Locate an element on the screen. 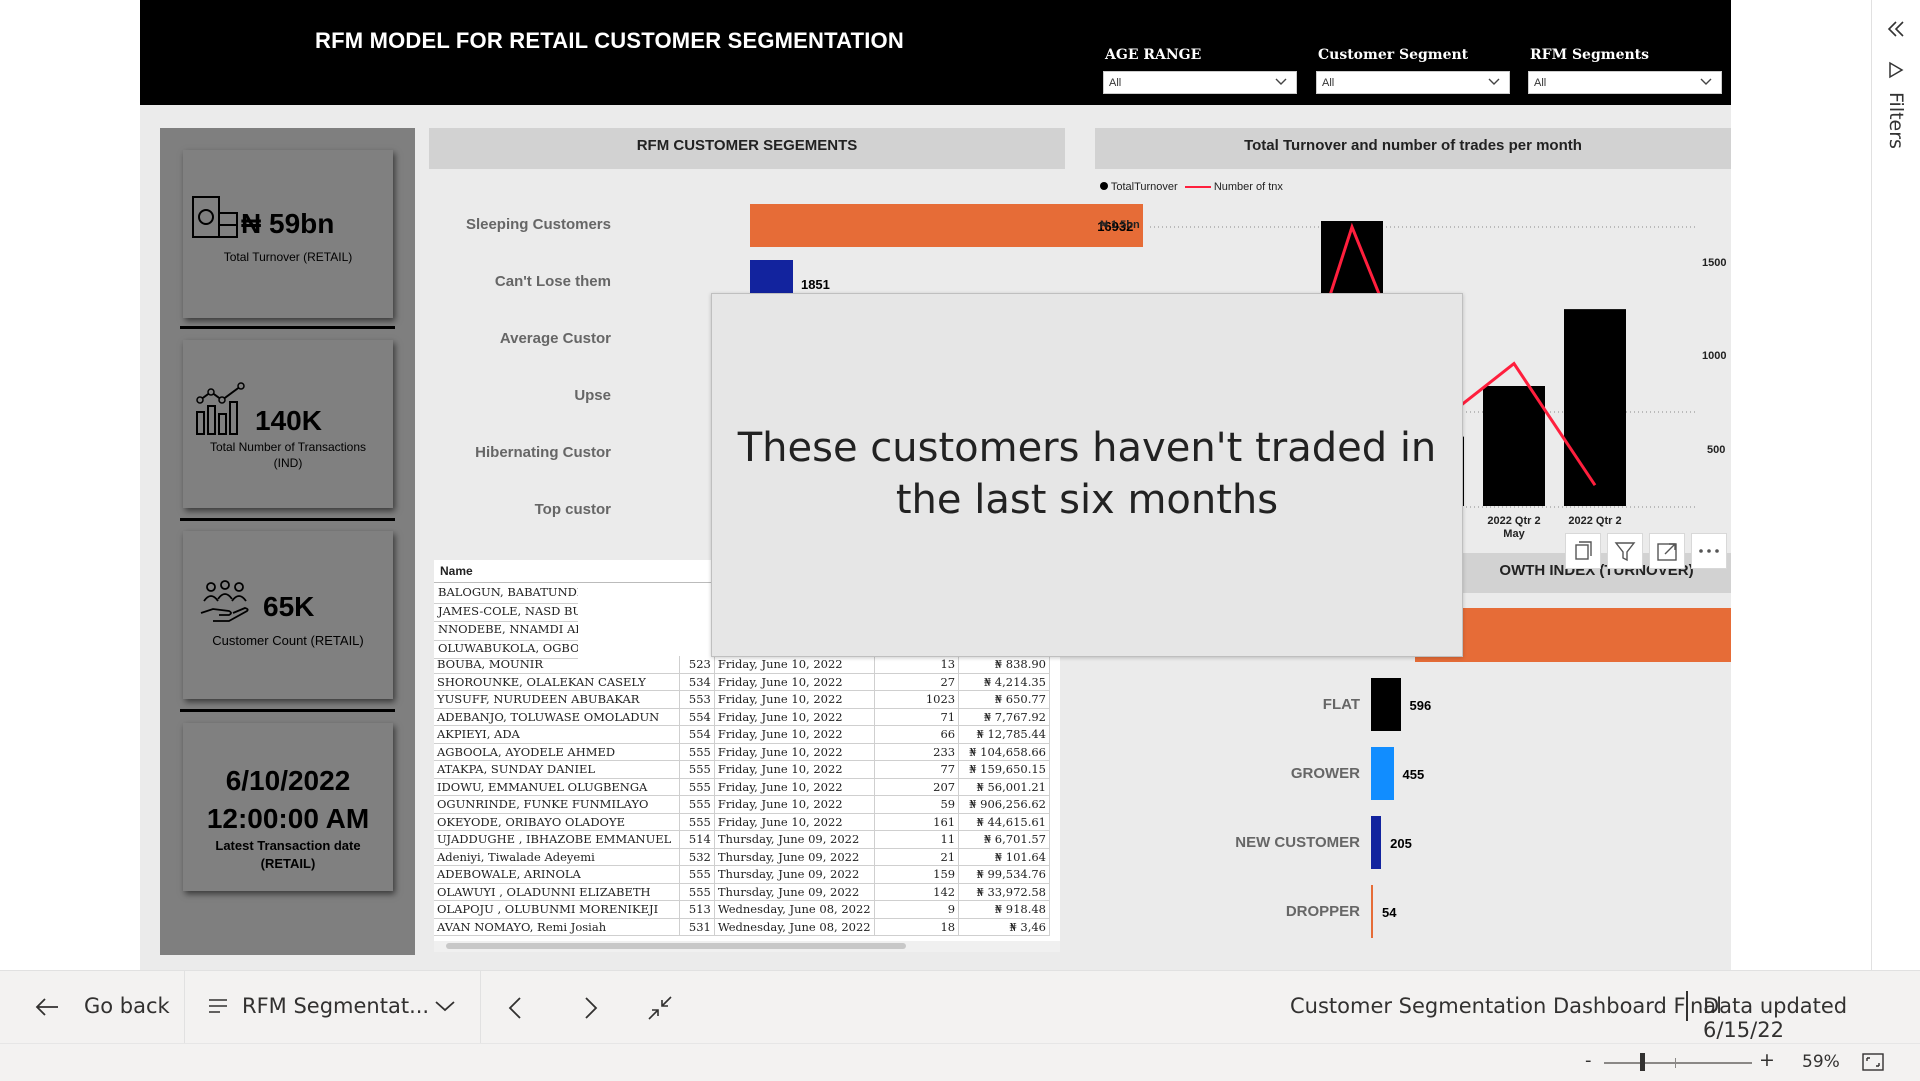  customer-segment-dropdown: All is located at coordinates (1413, 82).